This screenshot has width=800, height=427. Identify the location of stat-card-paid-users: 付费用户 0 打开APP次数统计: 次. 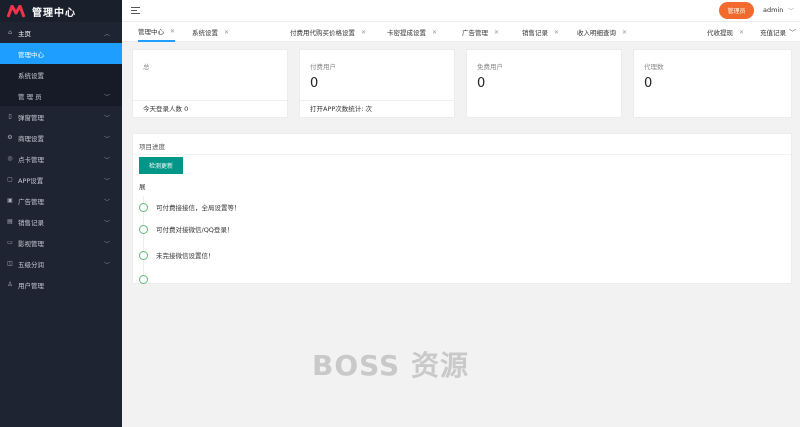
(377, 83).